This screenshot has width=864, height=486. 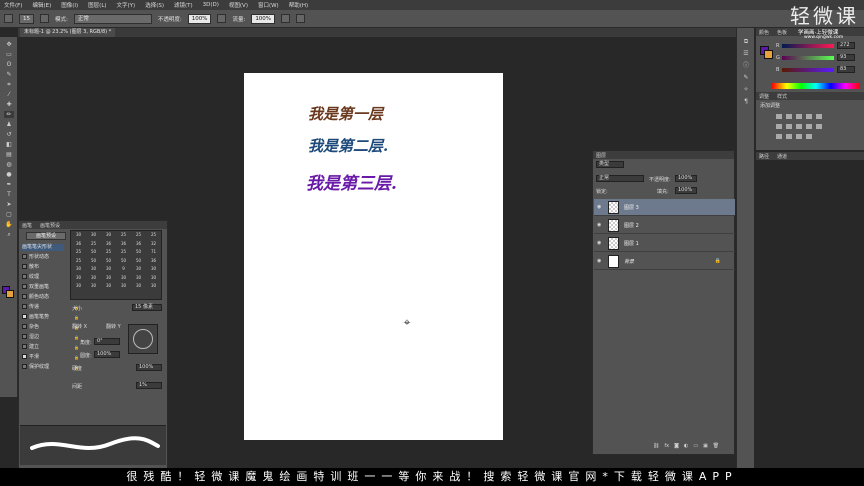 What do you see at coordinates (846, 57) in the screenshot?
I see `g-input: 93` at bounding box center [846, 57].